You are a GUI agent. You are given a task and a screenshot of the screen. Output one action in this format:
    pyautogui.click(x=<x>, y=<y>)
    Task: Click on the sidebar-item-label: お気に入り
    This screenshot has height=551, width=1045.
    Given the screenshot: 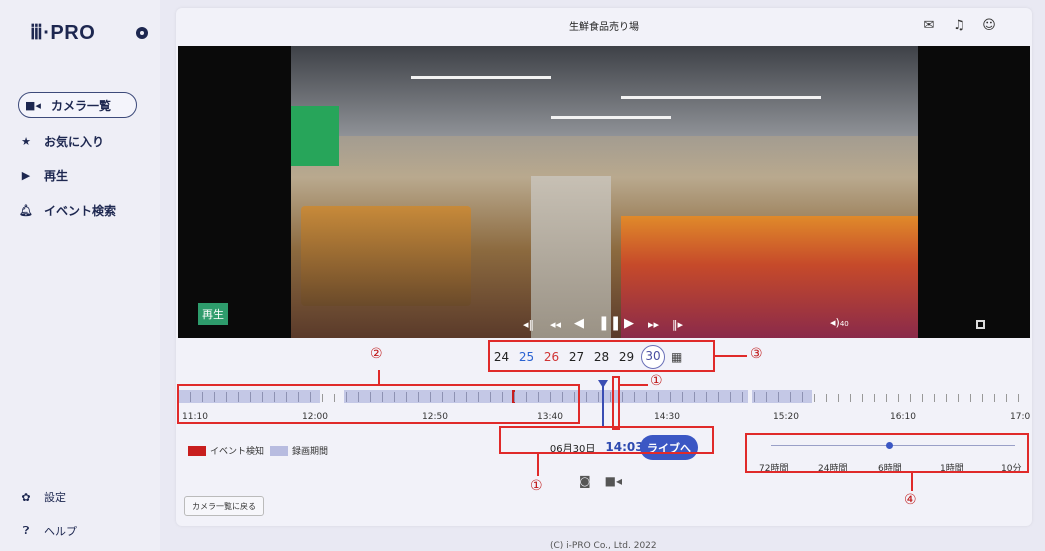 What is the action you would take?
    pyautogui.click(x=74, y=141)
    